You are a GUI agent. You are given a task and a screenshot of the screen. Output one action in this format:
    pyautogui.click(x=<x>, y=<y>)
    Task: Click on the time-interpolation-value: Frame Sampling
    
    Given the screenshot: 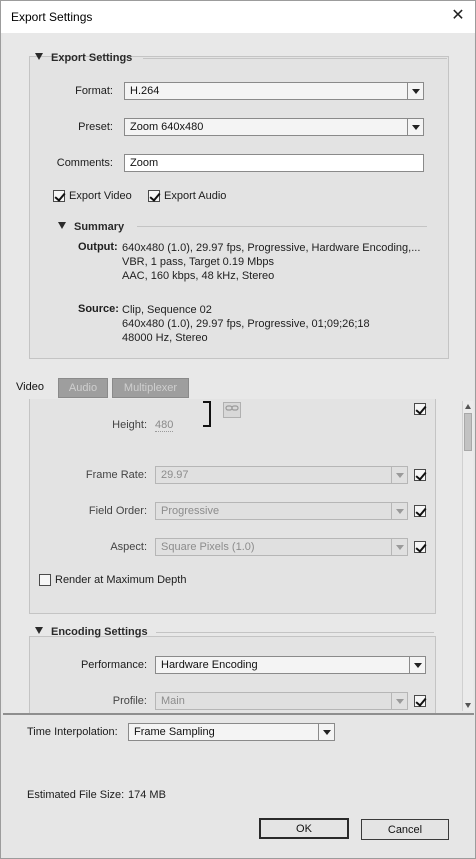 What is the action you would take?
    pyautogui.click(x=174, y=732)
    